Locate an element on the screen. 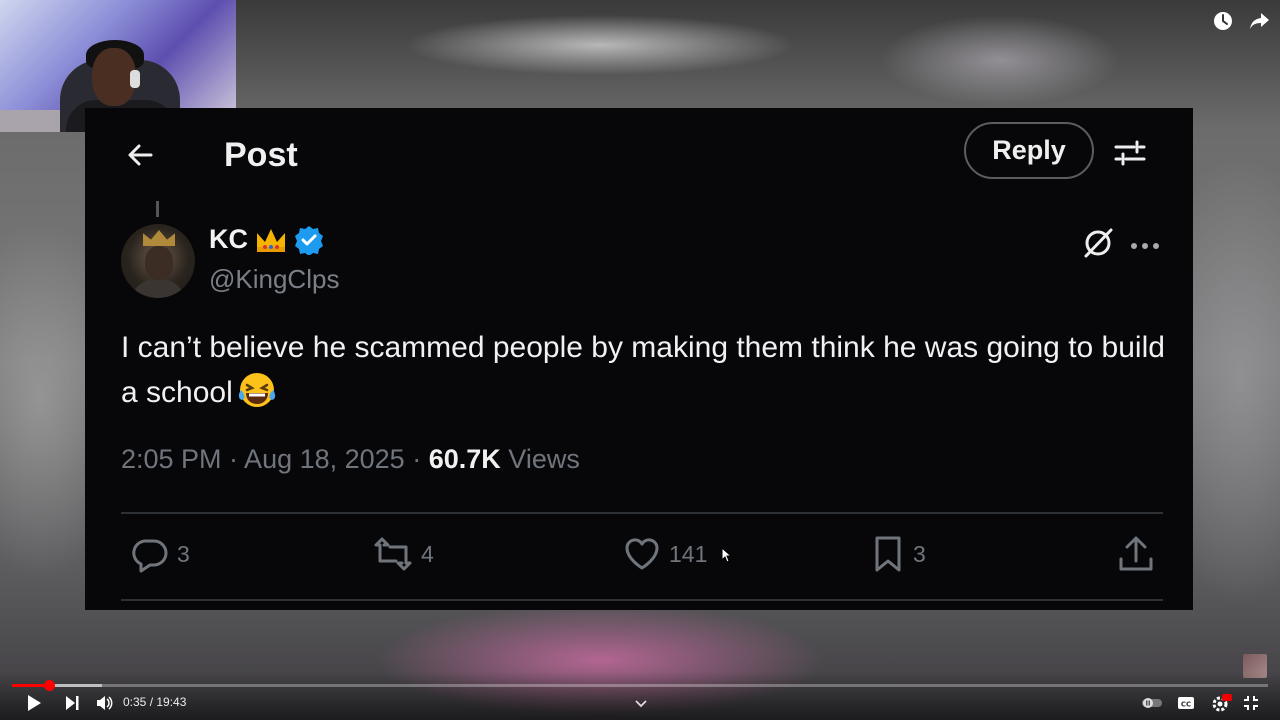  more-icon is located at coordinates (1145, 243).